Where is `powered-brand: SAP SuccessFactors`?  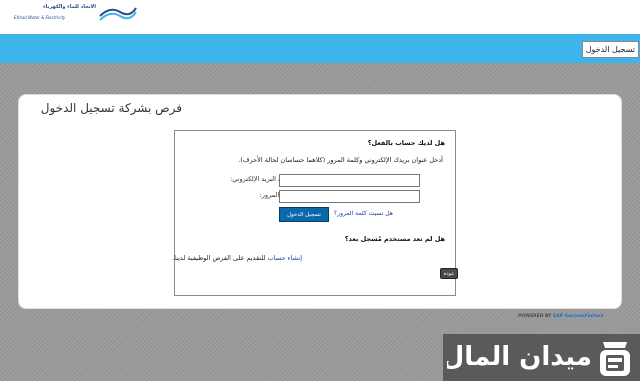 powered-brand: SAP SuccessFactors is located at coordinates (578, 316).